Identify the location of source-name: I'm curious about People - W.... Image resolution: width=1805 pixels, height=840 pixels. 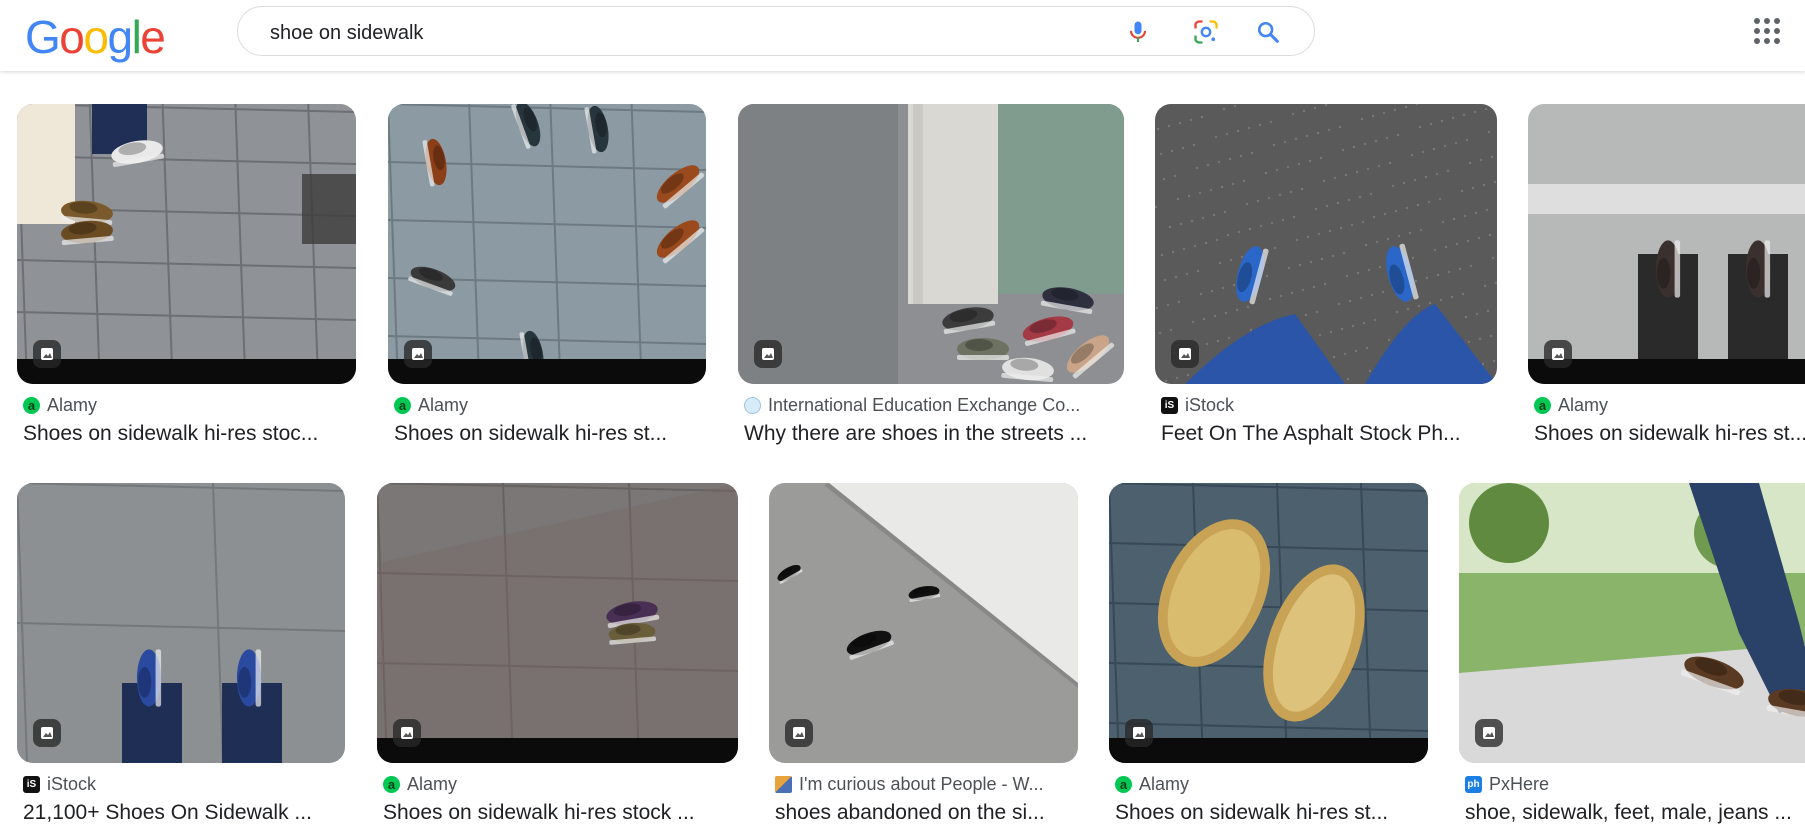
(921, 783).